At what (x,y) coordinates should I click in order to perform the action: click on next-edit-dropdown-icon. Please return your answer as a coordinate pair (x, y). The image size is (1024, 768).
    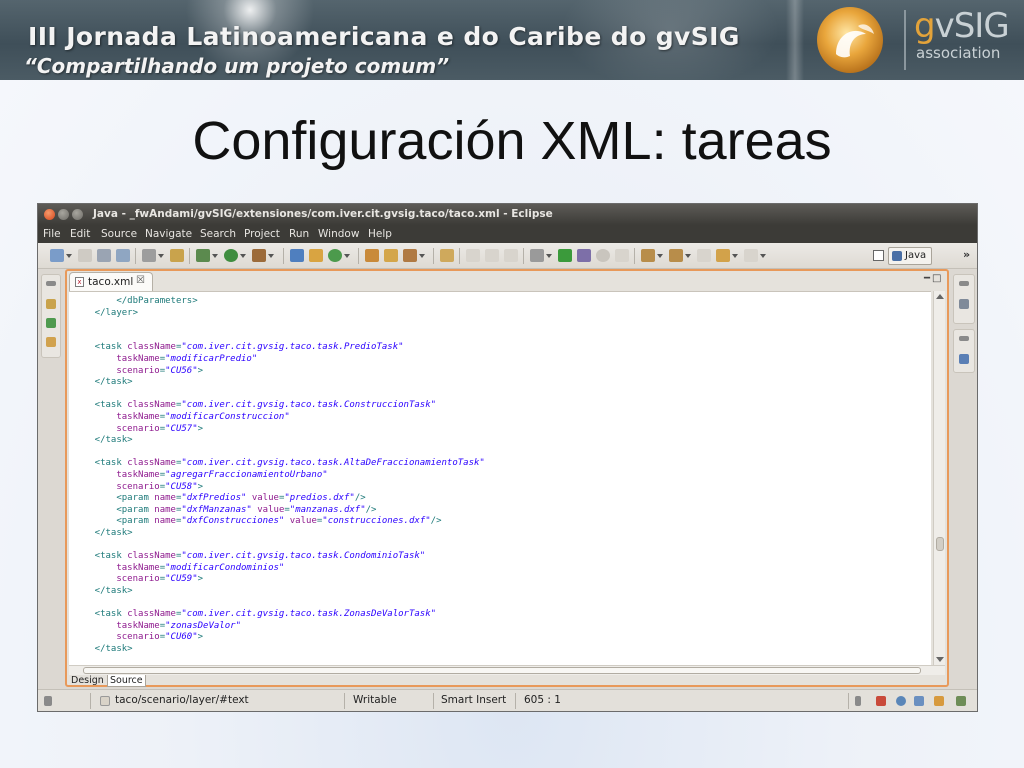
    Looking at the image, I should click on (660, 256).